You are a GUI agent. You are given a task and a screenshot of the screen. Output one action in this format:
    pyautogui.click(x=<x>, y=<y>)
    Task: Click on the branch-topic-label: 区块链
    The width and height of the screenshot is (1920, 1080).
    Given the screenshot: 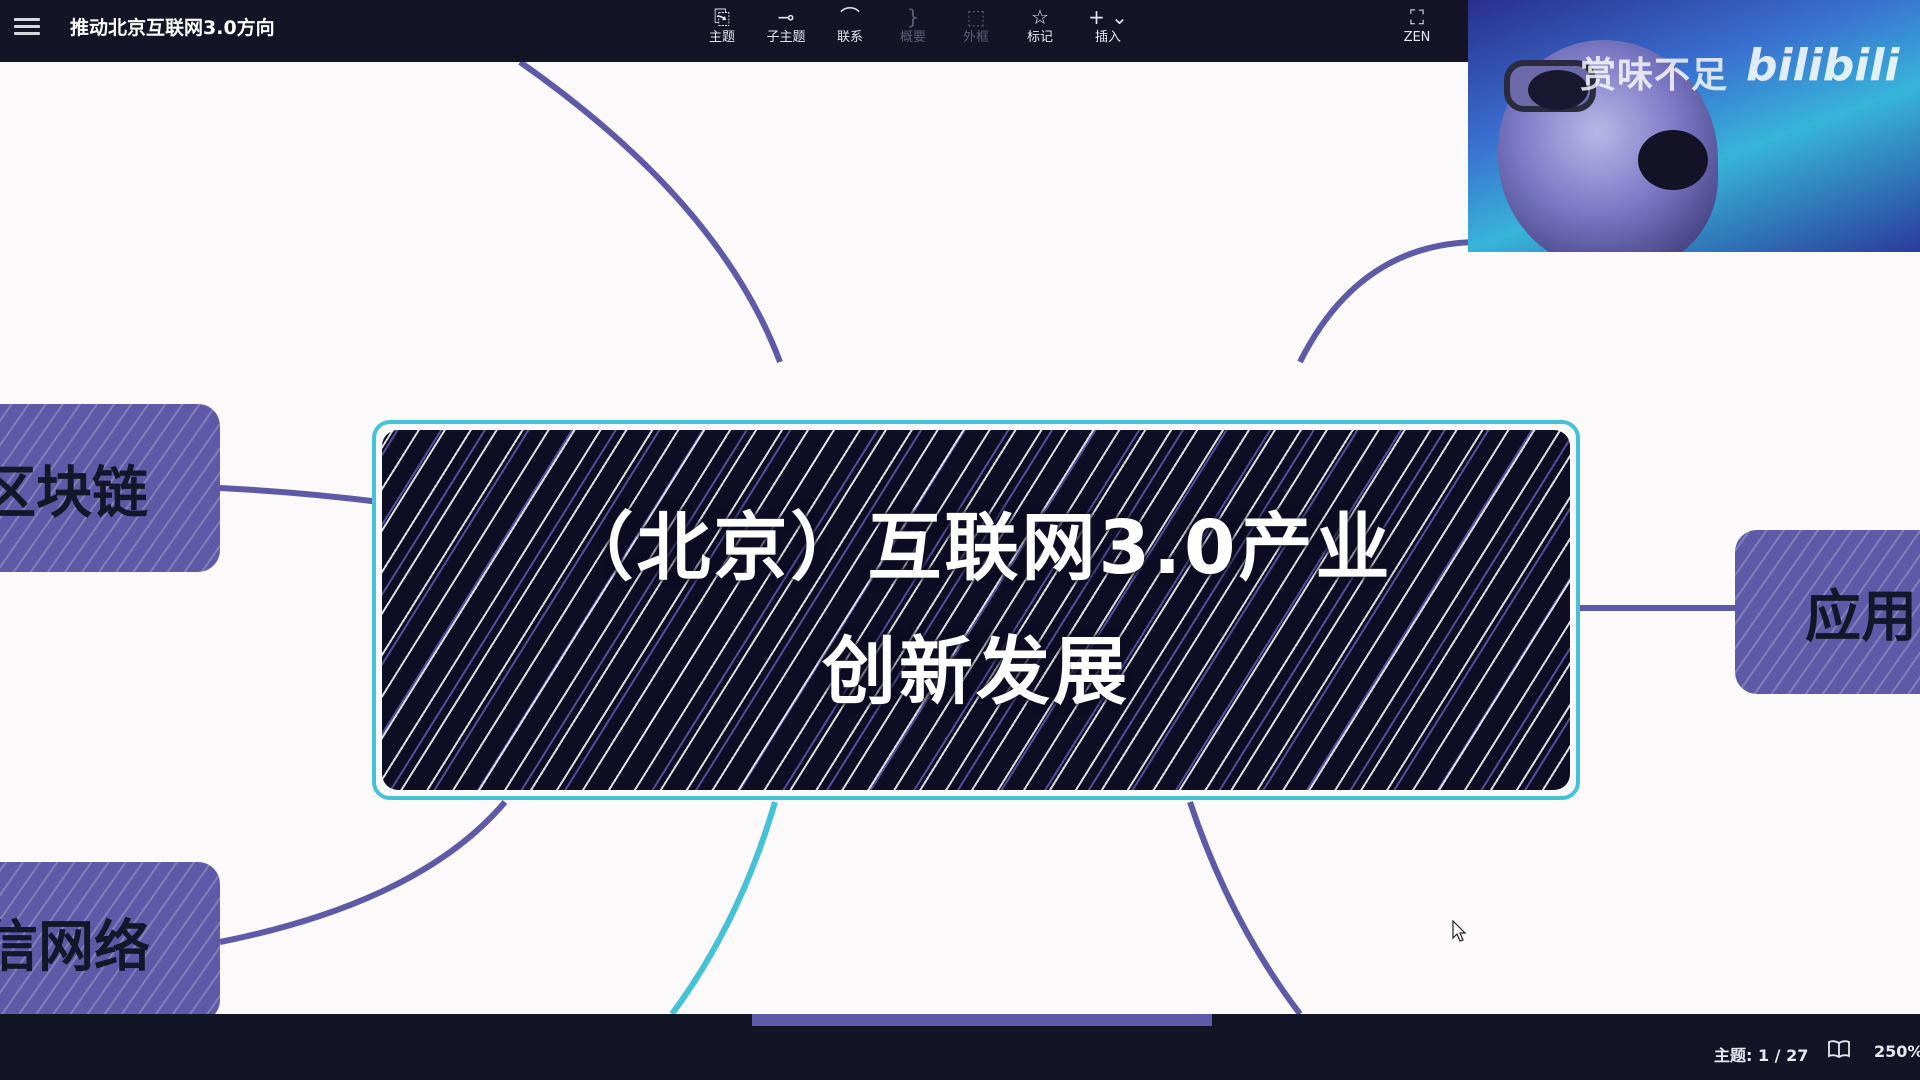 What is the action you would take?
    pyautogui.click(x=74, y=493)
    